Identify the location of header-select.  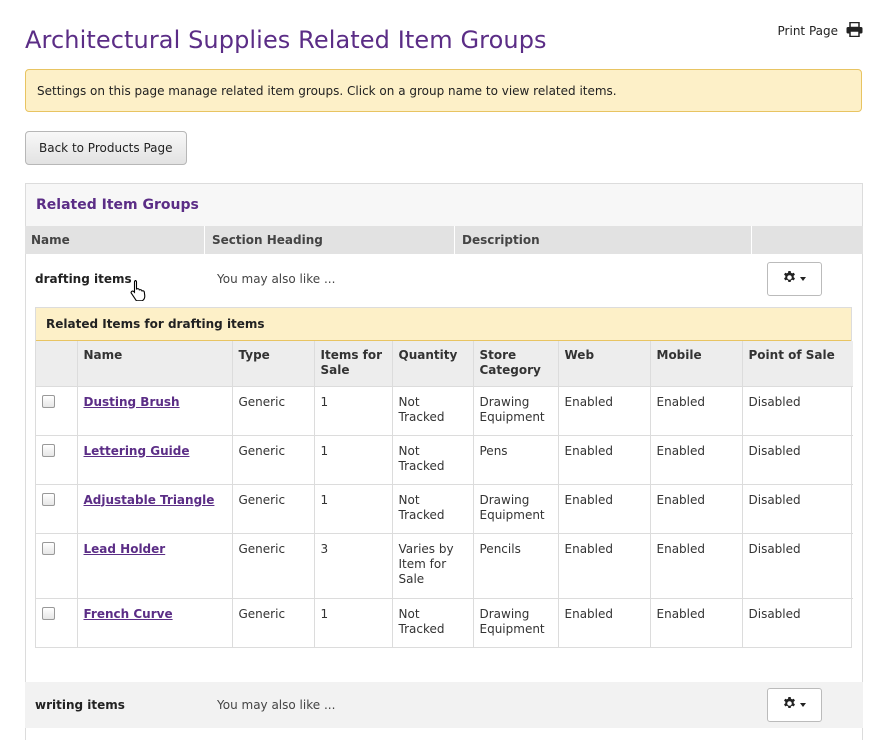
(57, 364).